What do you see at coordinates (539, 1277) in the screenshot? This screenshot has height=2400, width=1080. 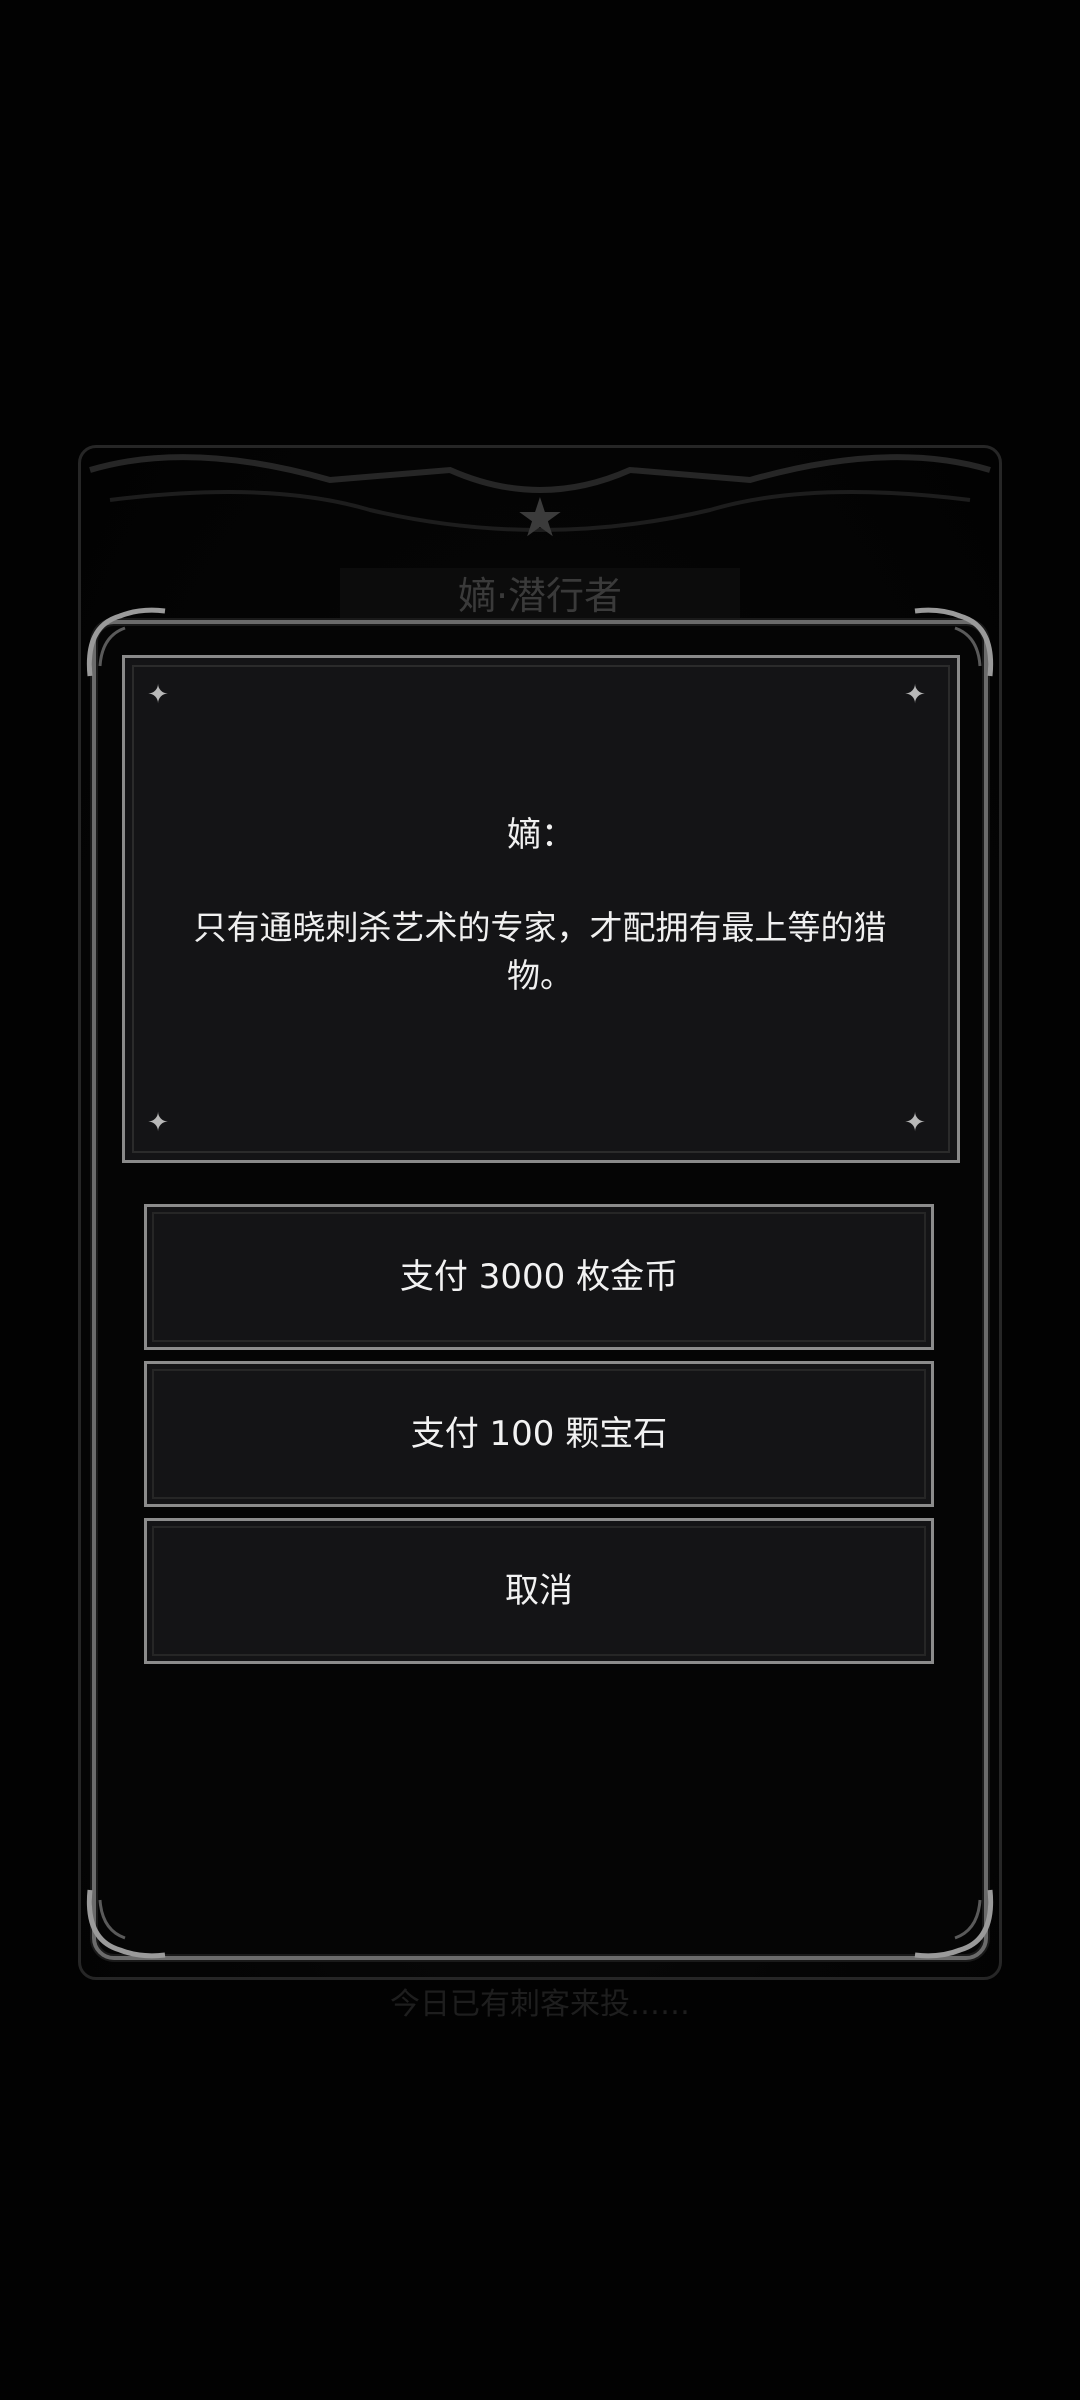 I see `pay-gold-button: 支付 3000 枚金币` at bounding box center [539, 1277].